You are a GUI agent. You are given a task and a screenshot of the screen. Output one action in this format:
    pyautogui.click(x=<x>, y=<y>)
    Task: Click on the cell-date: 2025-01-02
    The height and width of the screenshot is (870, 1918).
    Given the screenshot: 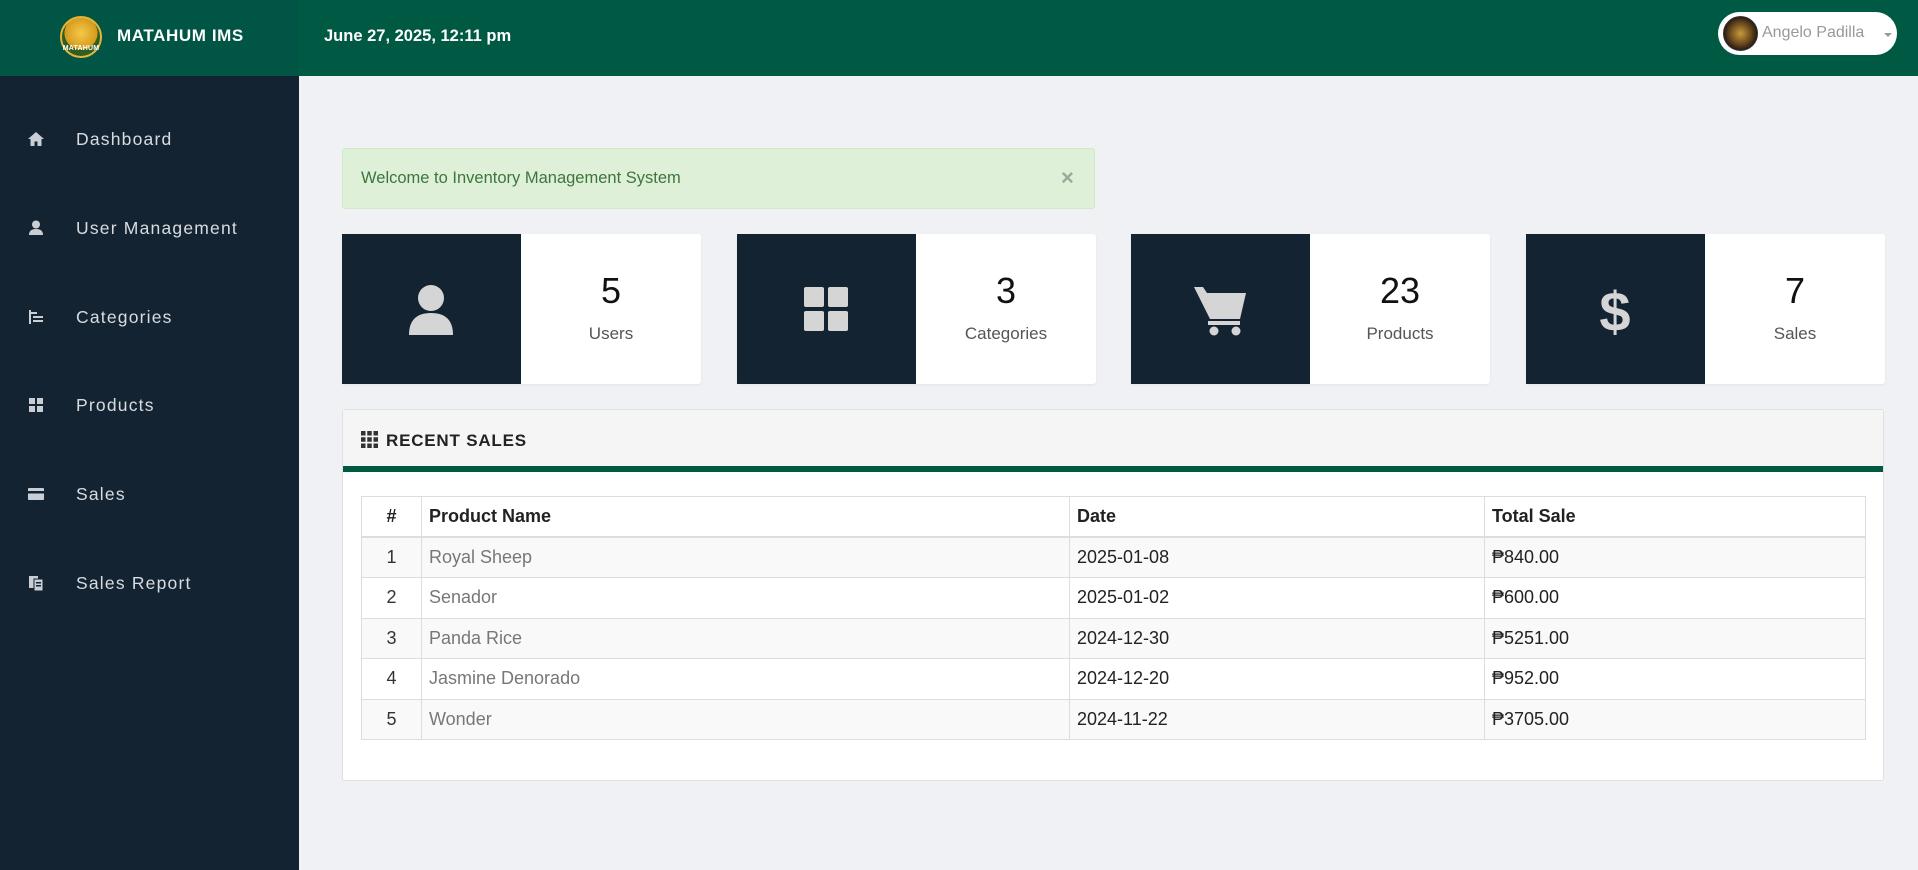 What is the action you would take?
    pyautogui.click(x=1277, y=598)
    